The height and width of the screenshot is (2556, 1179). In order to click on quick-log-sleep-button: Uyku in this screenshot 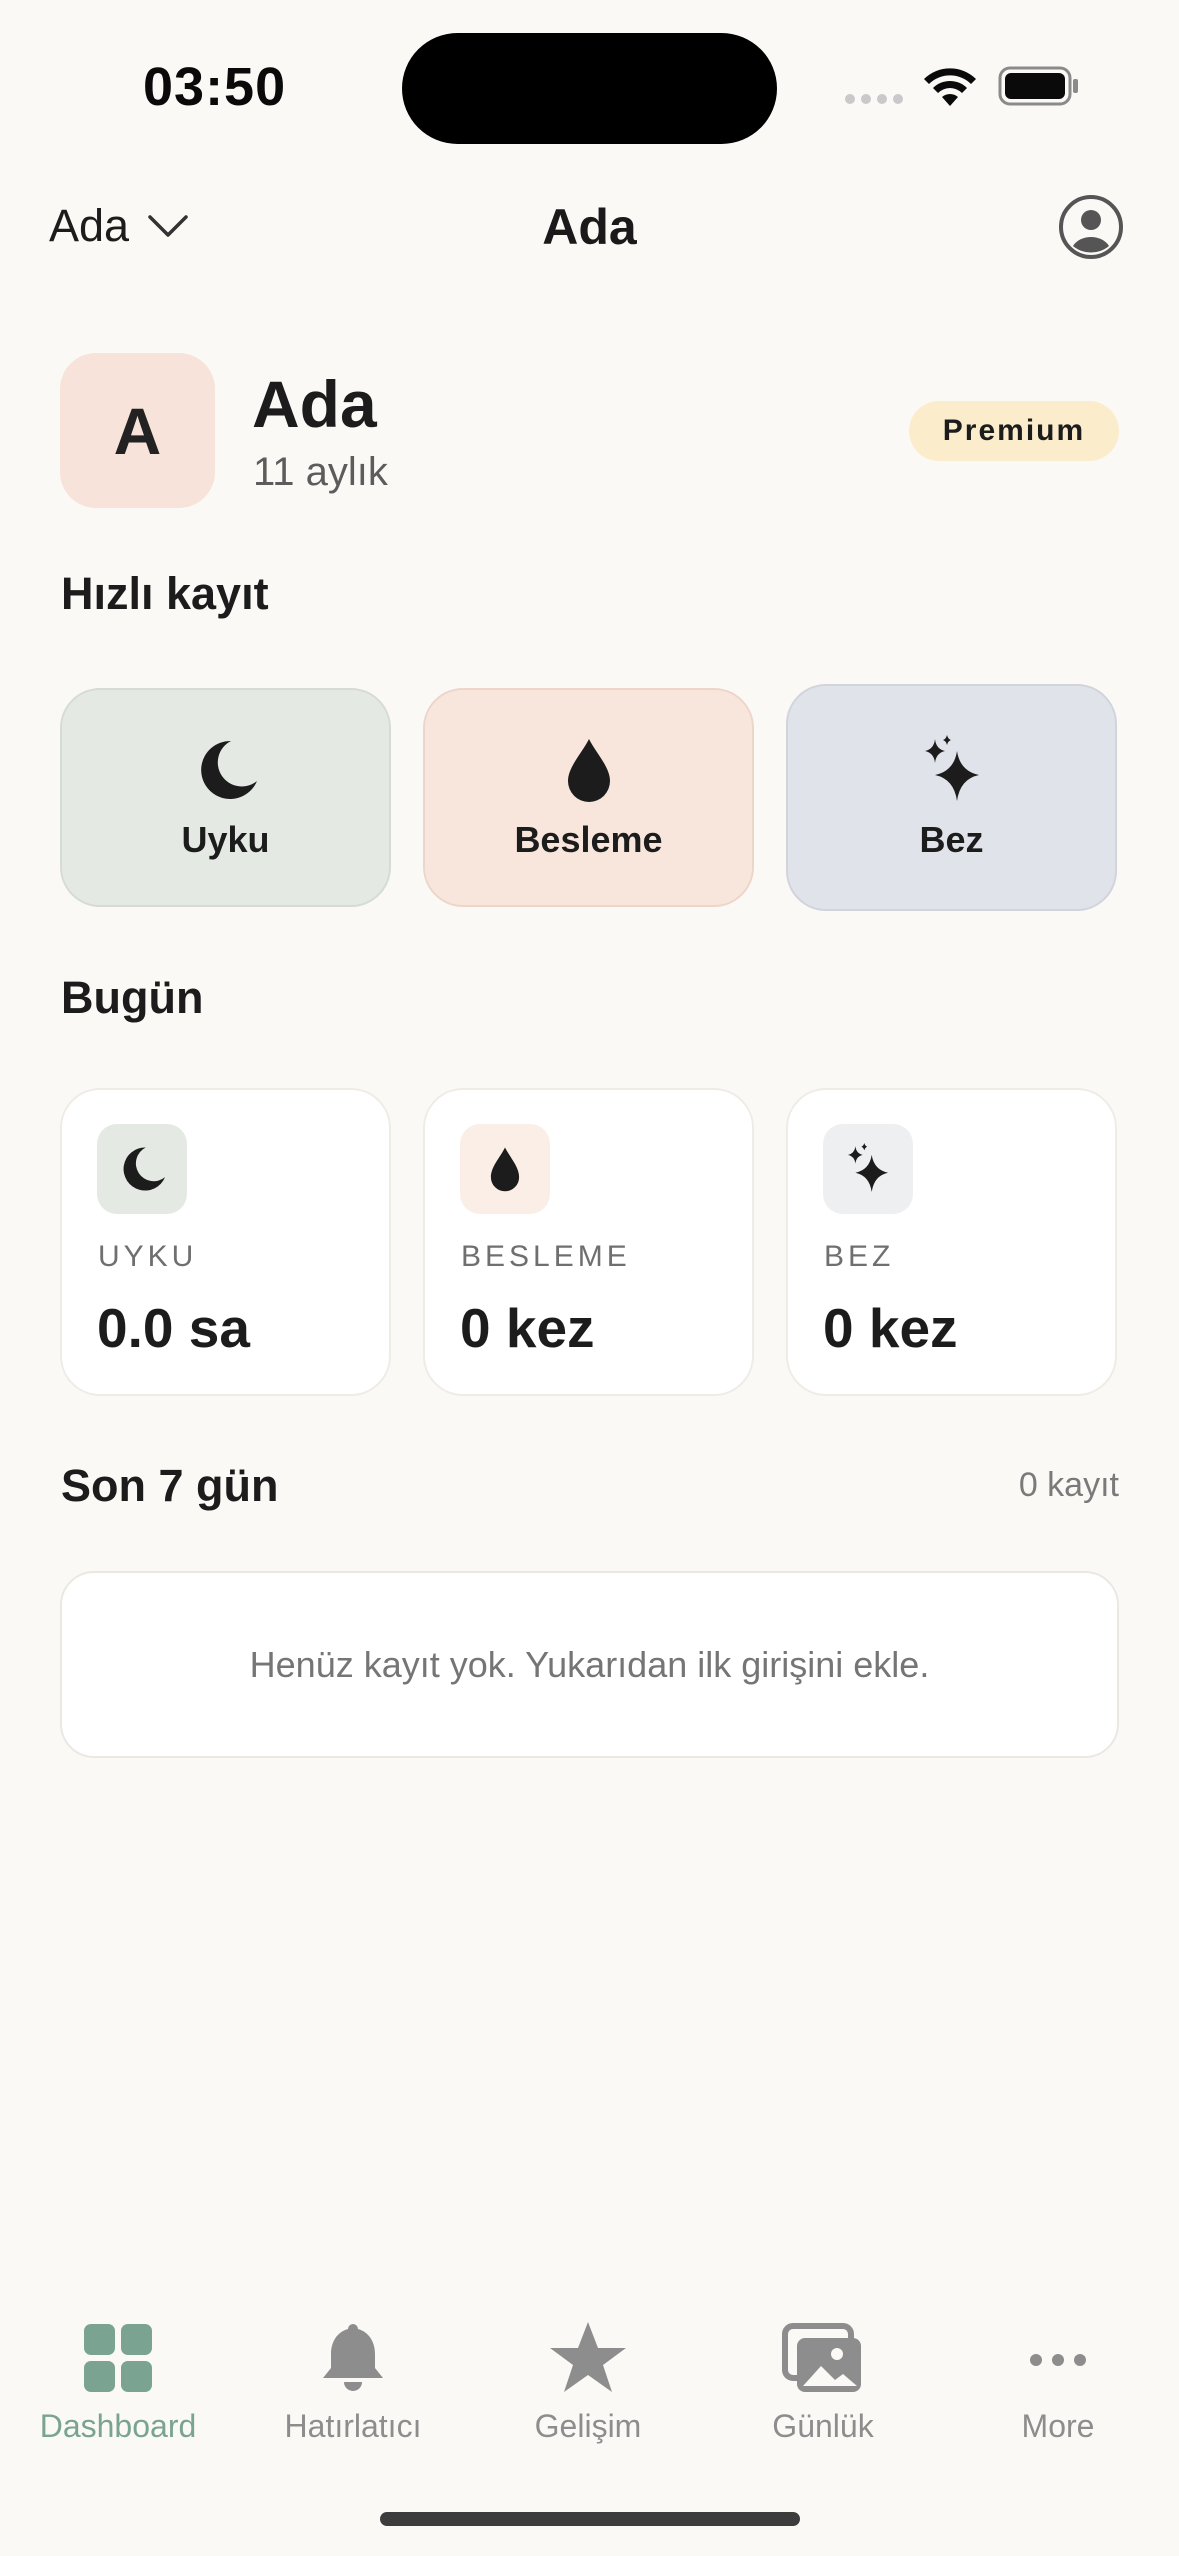, I will do `click(225, 797)`.